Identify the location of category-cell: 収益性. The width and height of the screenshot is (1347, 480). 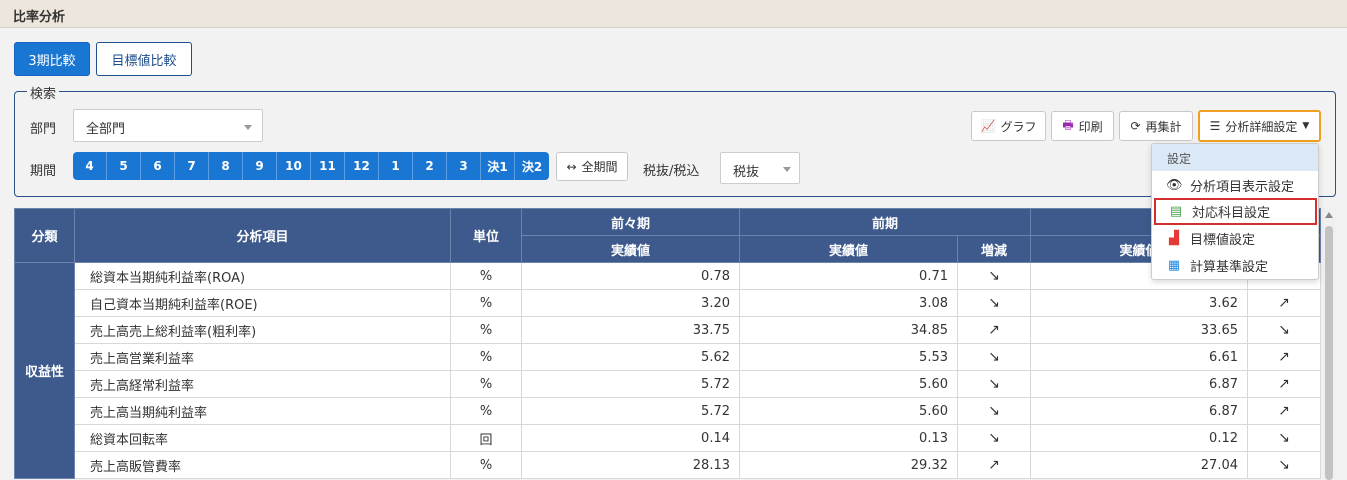
(44, 370).